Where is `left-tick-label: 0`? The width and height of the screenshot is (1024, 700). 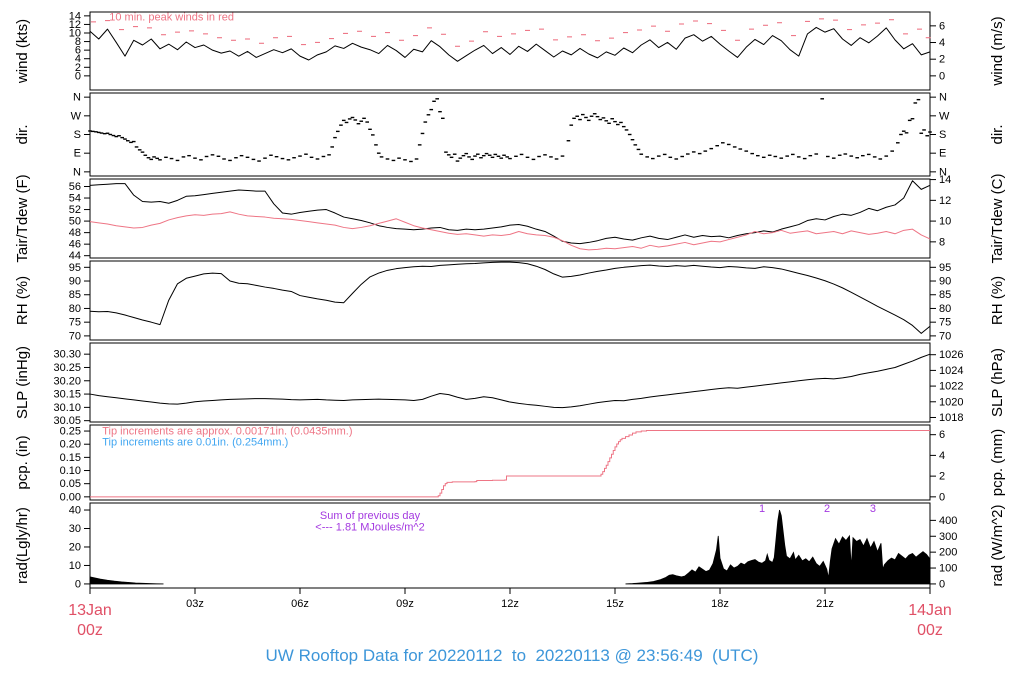 left-tick-label: 0 is located at coordinates (78, 584).